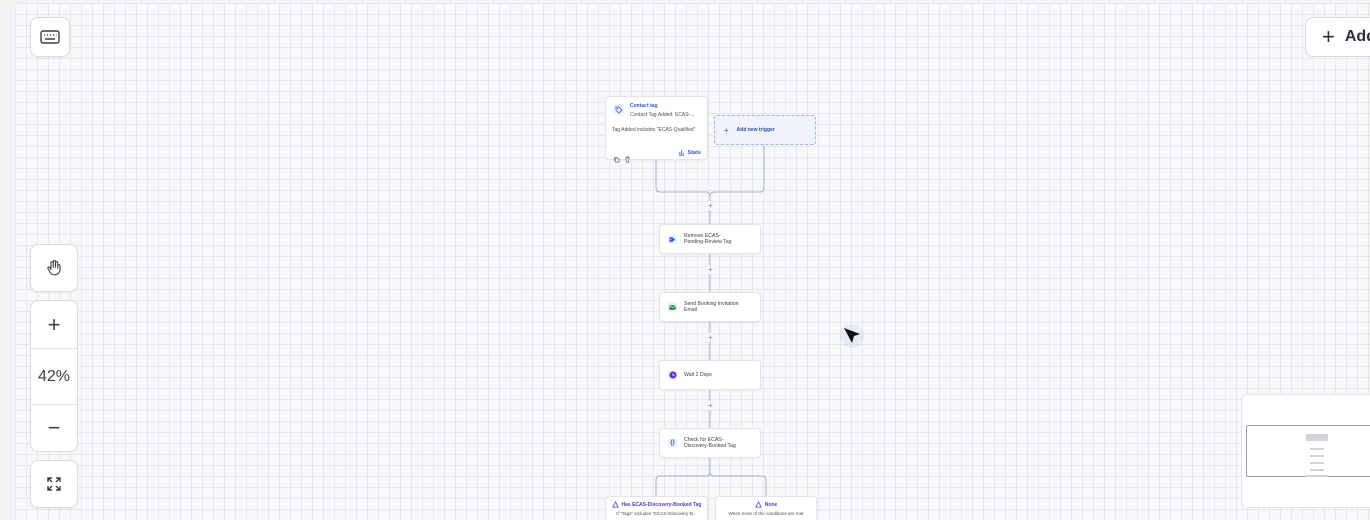 This screenshot has height=520, width=1370. I want to click on action-label: Send Booking Invitation Email, so click(711, 307).